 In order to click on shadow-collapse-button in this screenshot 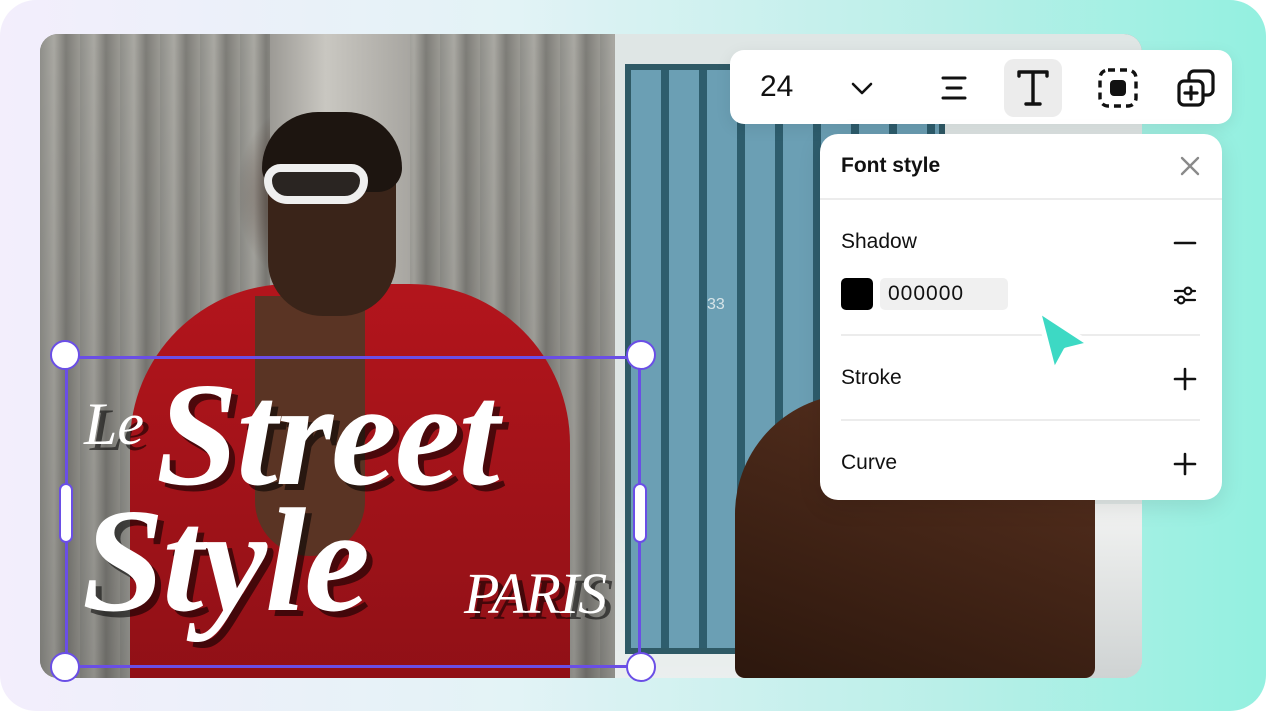, I will do `click(1185, 243)`.